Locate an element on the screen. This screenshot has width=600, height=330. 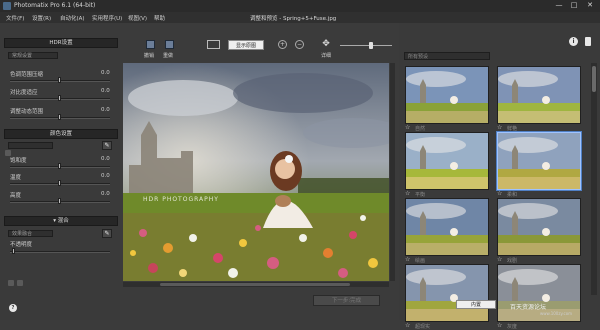
slider-label: 色调范围压缩 is located at coordinates (27, 75).